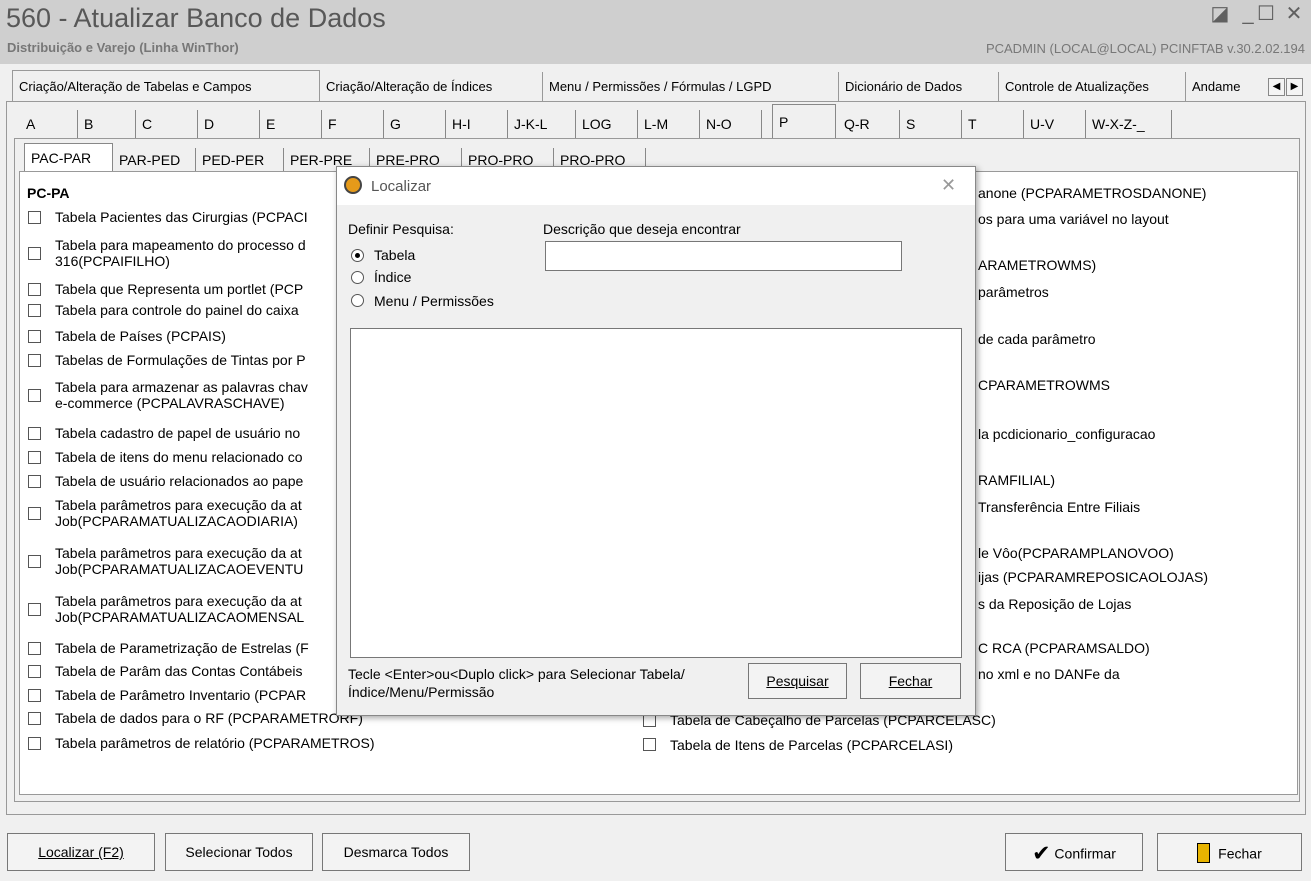 This screenshot has width=1311, height=881. Describe the element at coordinates (357, 255) in the screenshot. I see `radio-tabela` at that location.